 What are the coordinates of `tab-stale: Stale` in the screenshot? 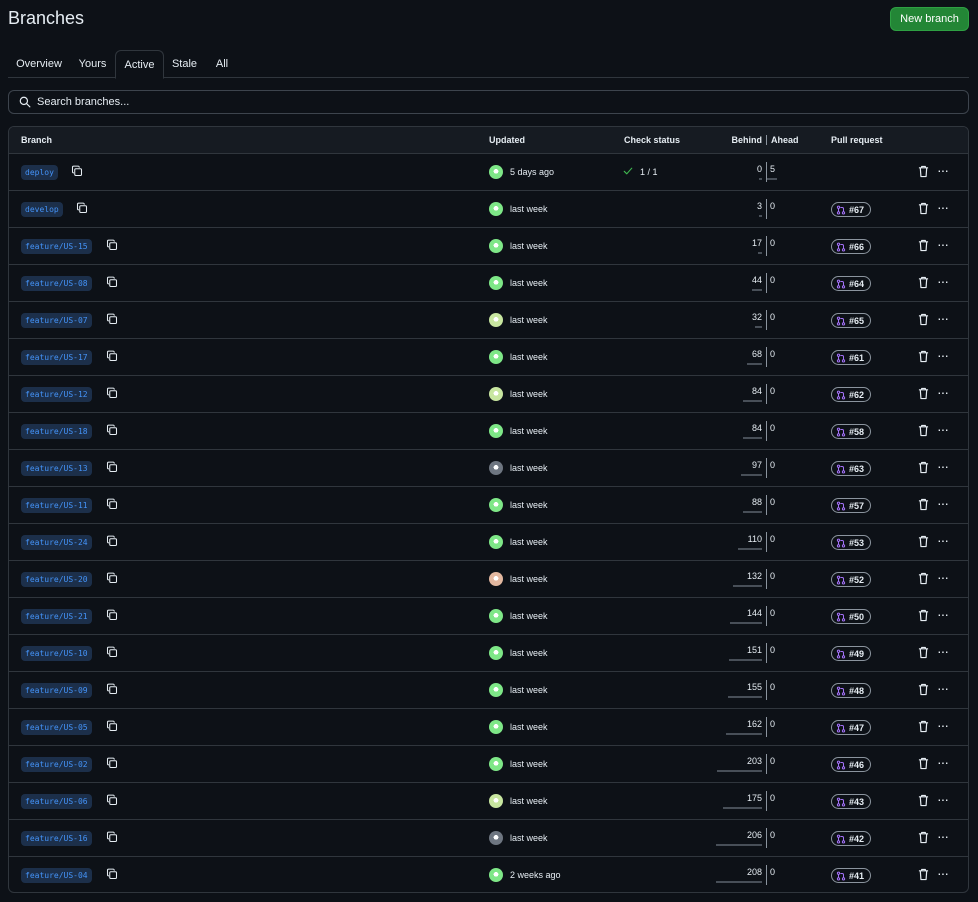 It's located at (184, 64).